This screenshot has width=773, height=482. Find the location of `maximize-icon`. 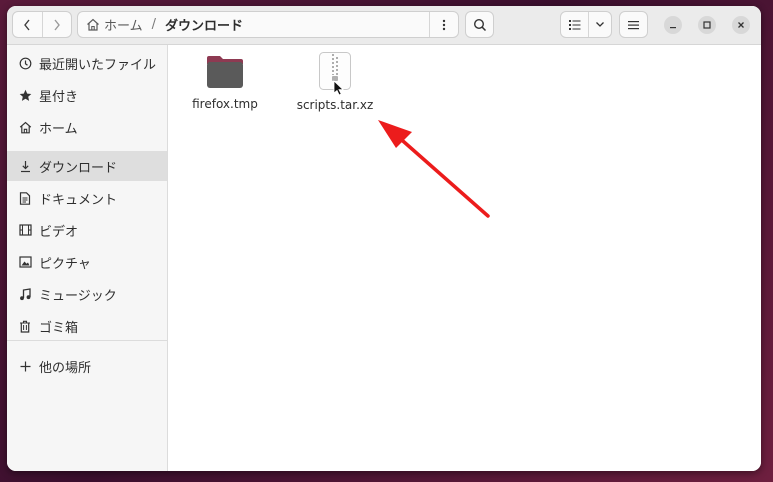

maximize-icon is located at coordinates (707, 25).